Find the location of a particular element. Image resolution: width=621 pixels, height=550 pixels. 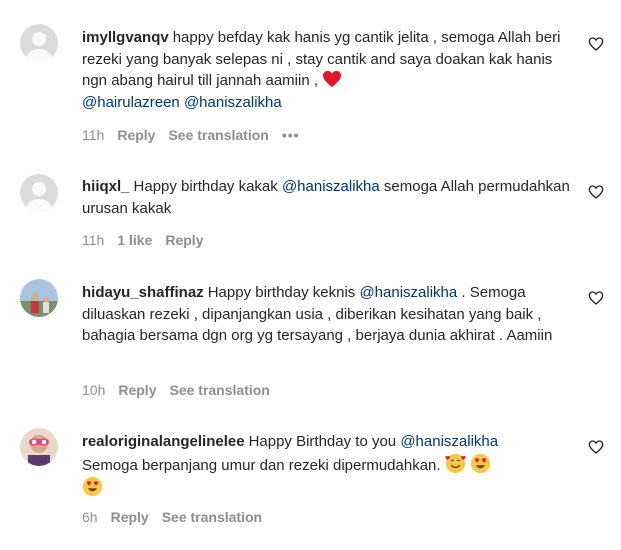

comment-body: Happy birthday keknis is located at coordinates (281, 292).